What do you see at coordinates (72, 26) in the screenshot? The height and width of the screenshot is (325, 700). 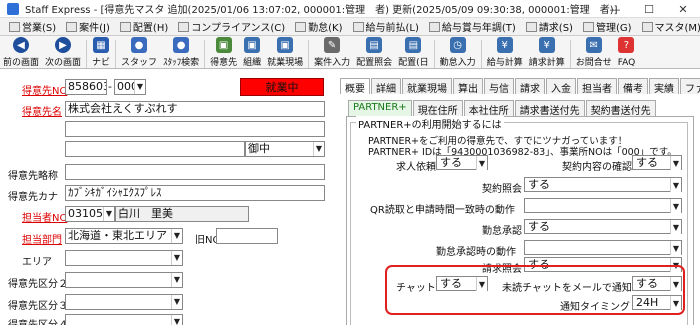 I see `job-icon` at bounding box center [72, 26].